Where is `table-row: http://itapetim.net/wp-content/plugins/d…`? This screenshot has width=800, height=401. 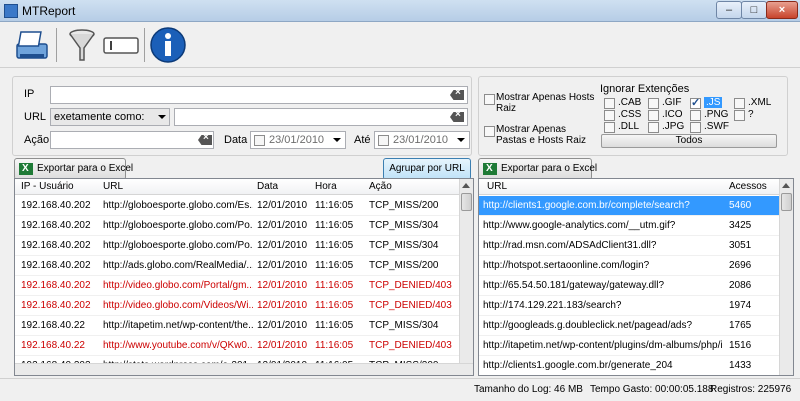
table-row: http://itapetim.net/wp-content/plugins/d… is located at coordinates (629, 346).